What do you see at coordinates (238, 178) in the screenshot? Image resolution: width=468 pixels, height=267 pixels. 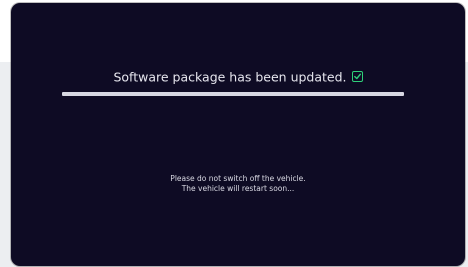 I see `notice-line-1: Please do not switch off the vehicle.` at bounding box center [238, 178].